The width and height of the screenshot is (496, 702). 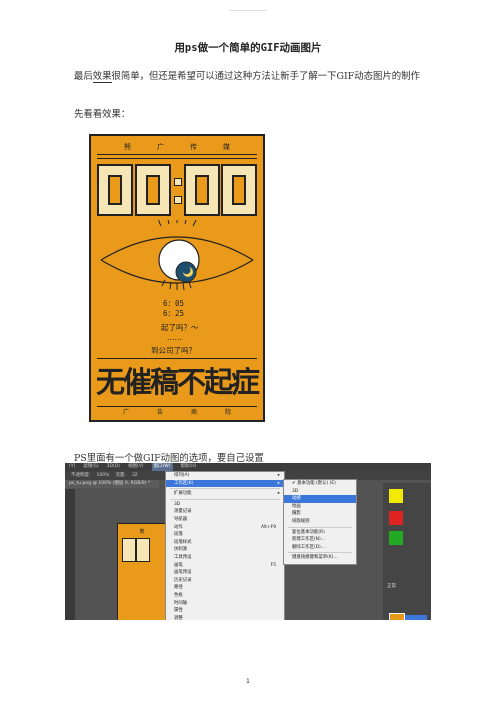 What do you see at coordinates (178, 588) in the screenshot?
I see `menu-item-label: 路径` at bounding box center [178, 588].